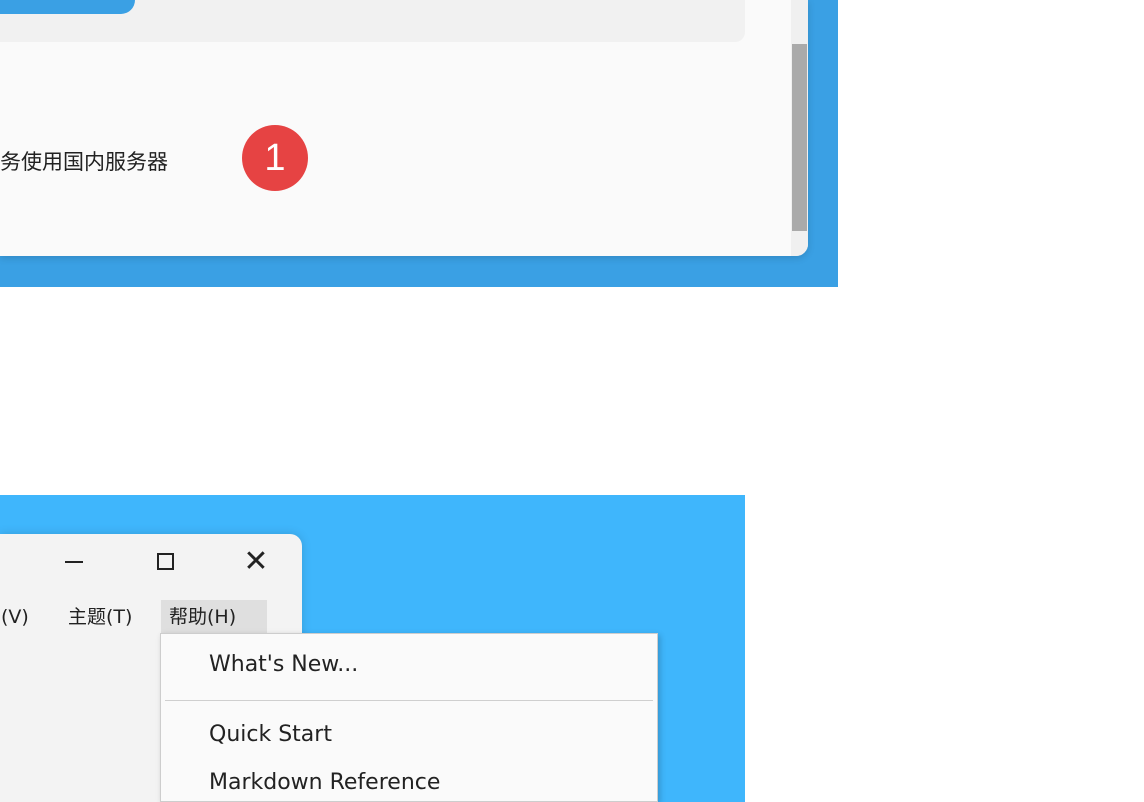 This screenshot has width=1144, height=802. Describe the element at coordinates (270, 734) in the screenshot. I see `menu-item-quick-start: Quick Start` at that location.